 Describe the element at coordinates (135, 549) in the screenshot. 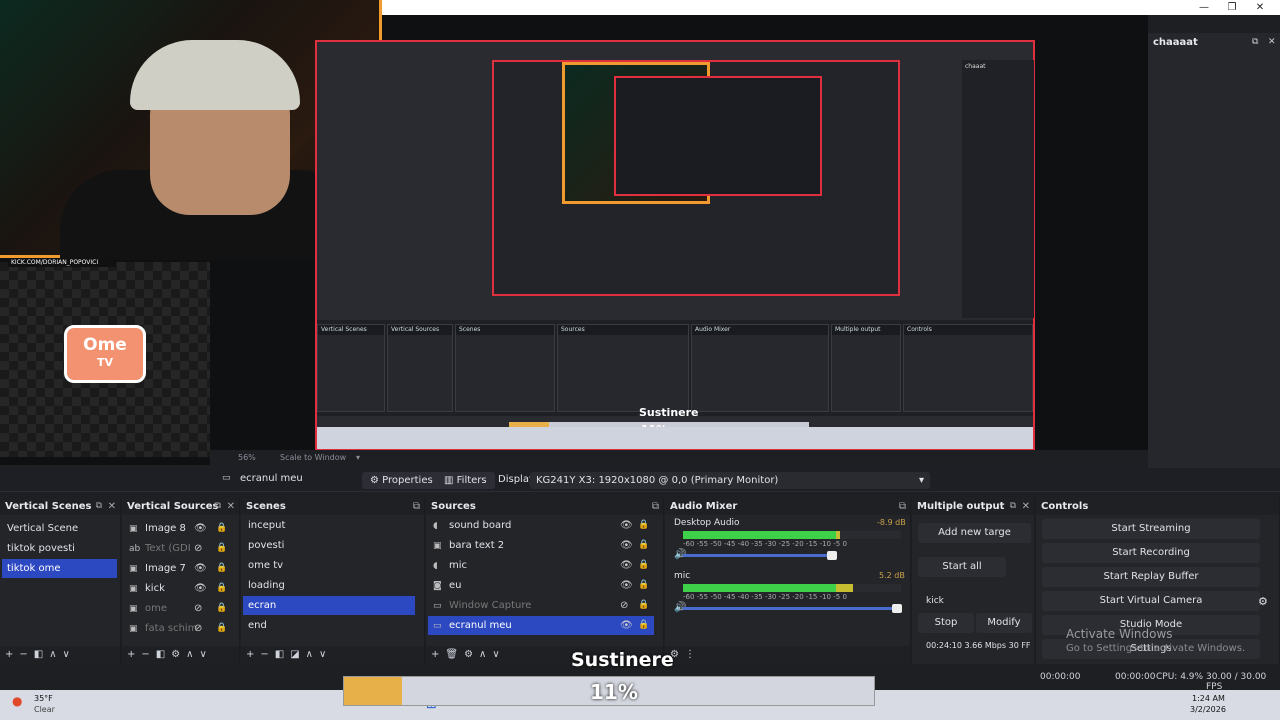

I see `text-icon: ab` at that location.